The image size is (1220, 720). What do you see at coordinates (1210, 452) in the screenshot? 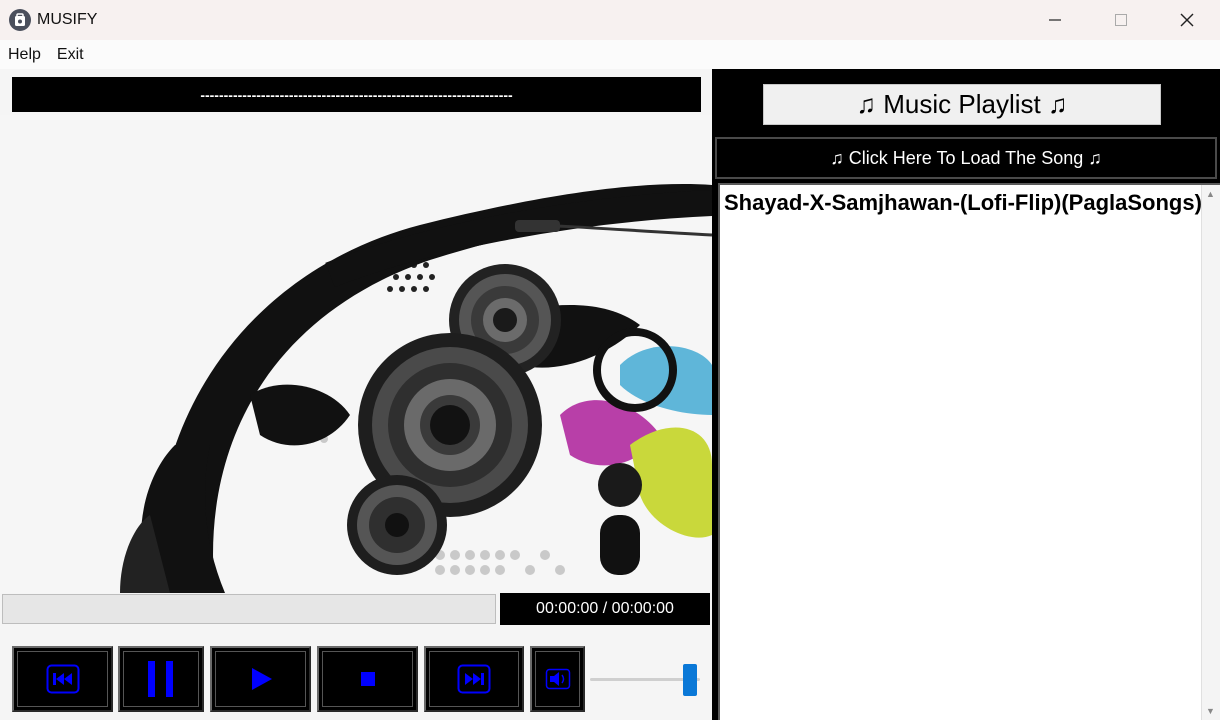
I see `playlist-scrollbar: ▲ ▼` at bounding box center [1210, 452].